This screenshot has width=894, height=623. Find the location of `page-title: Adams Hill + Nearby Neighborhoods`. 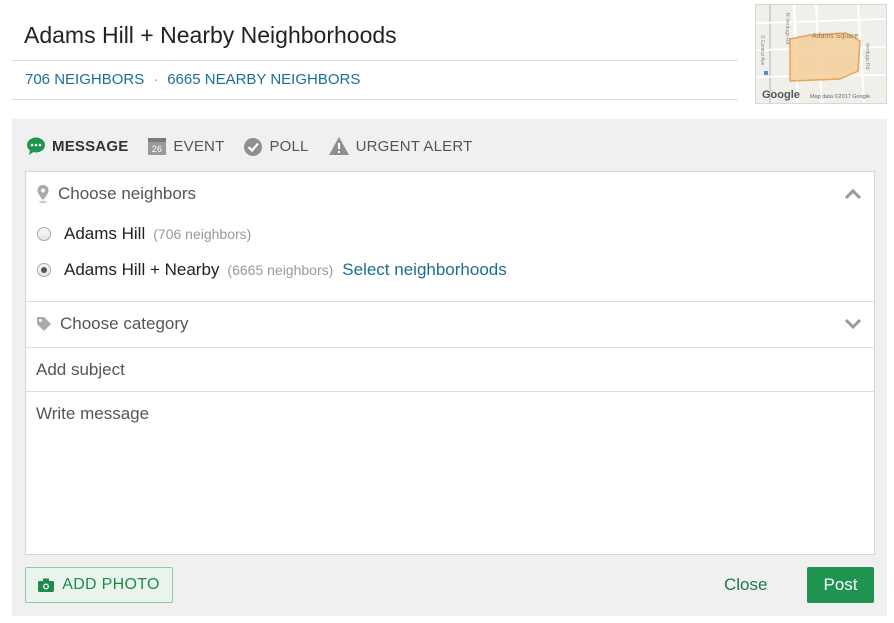

page-title: Adams Hill + Nearby Neighborhoods is located at coordinates (210, 35).